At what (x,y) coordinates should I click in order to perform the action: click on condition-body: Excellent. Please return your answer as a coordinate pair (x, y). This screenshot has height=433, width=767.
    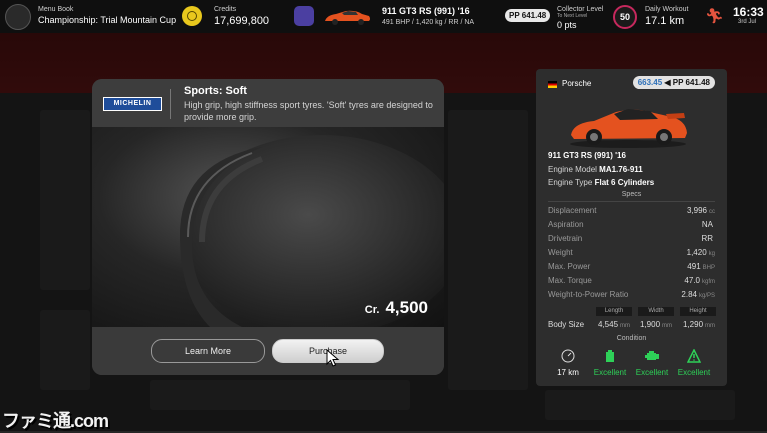
    Looking at the image, I should click on (694, 363).